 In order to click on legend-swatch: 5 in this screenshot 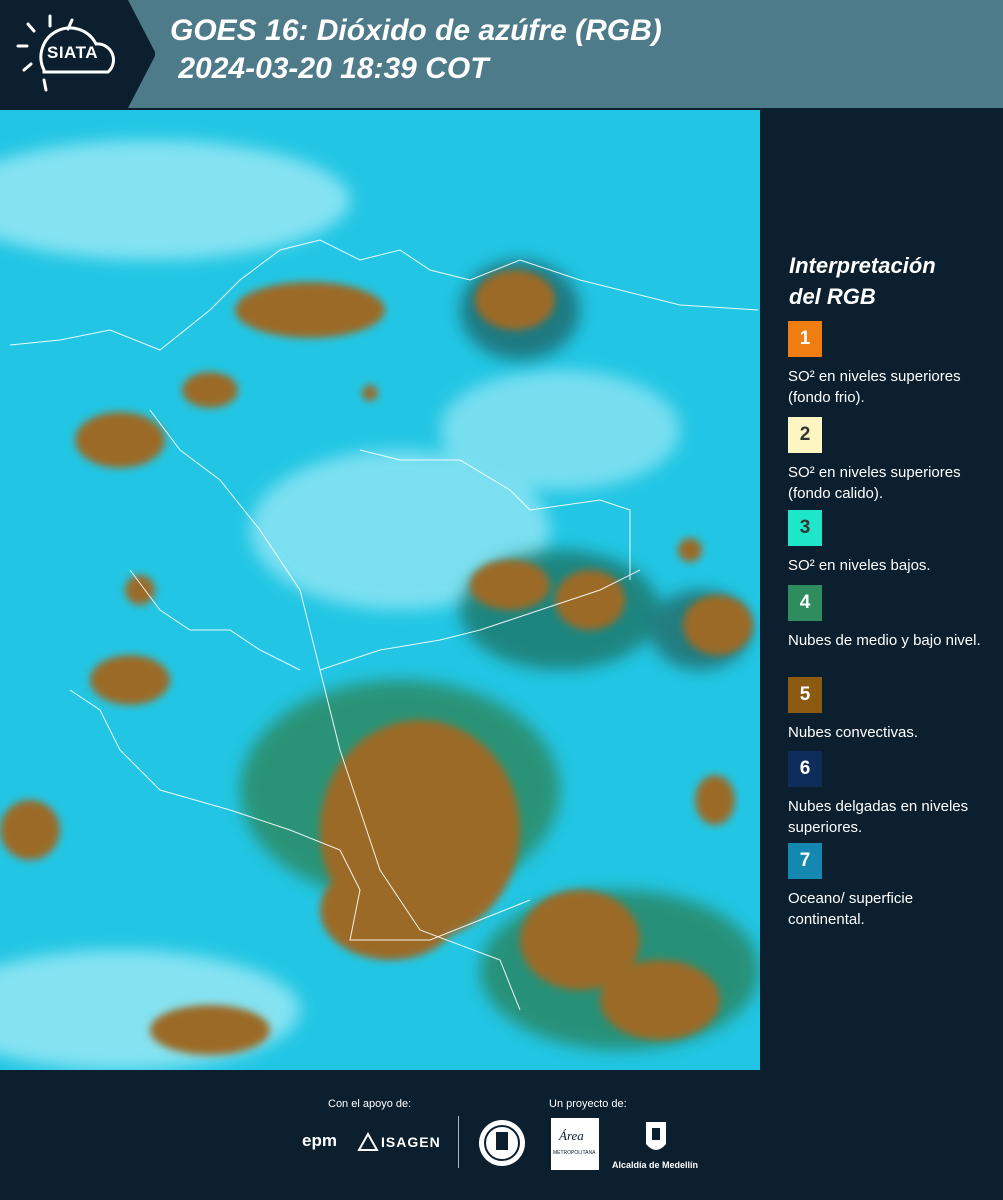, I will do `click(805, 695)`.